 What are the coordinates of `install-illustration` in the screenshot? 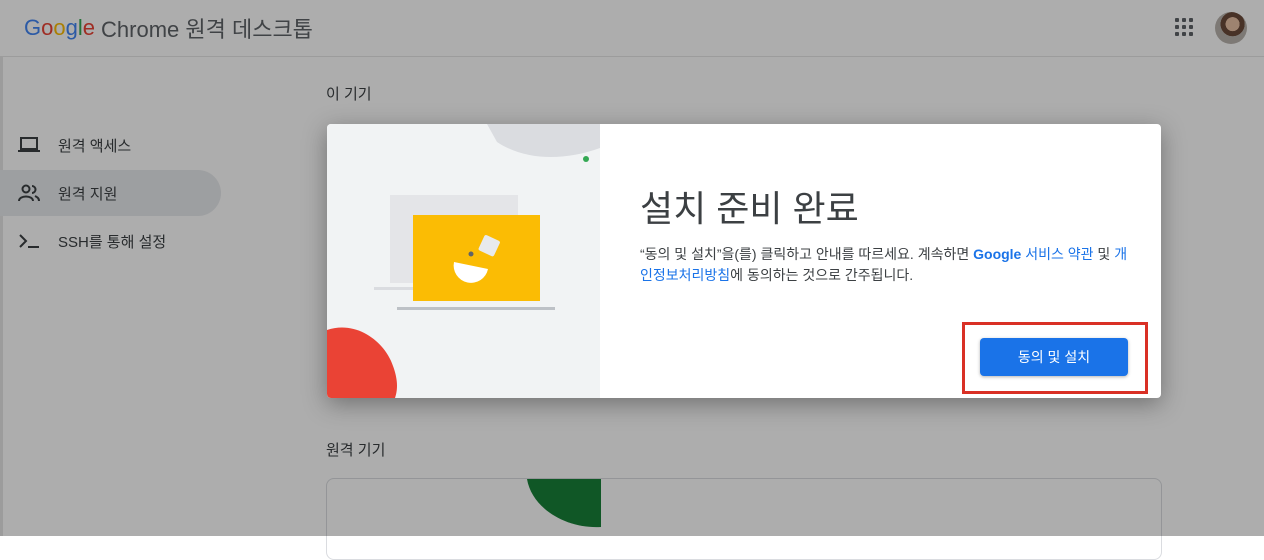 It's located at (463, 261).